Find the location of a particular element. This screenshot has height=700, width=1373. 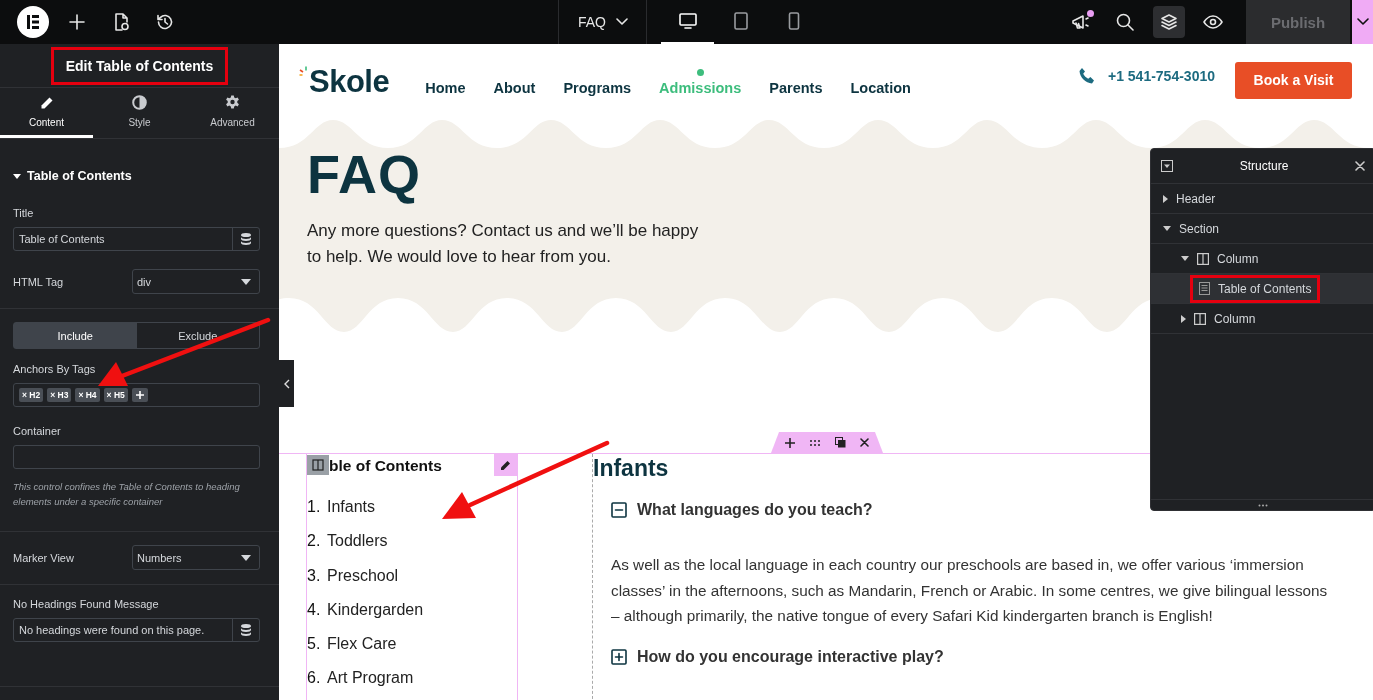

panel-title: Structure is located at coordinates (1264, 166).